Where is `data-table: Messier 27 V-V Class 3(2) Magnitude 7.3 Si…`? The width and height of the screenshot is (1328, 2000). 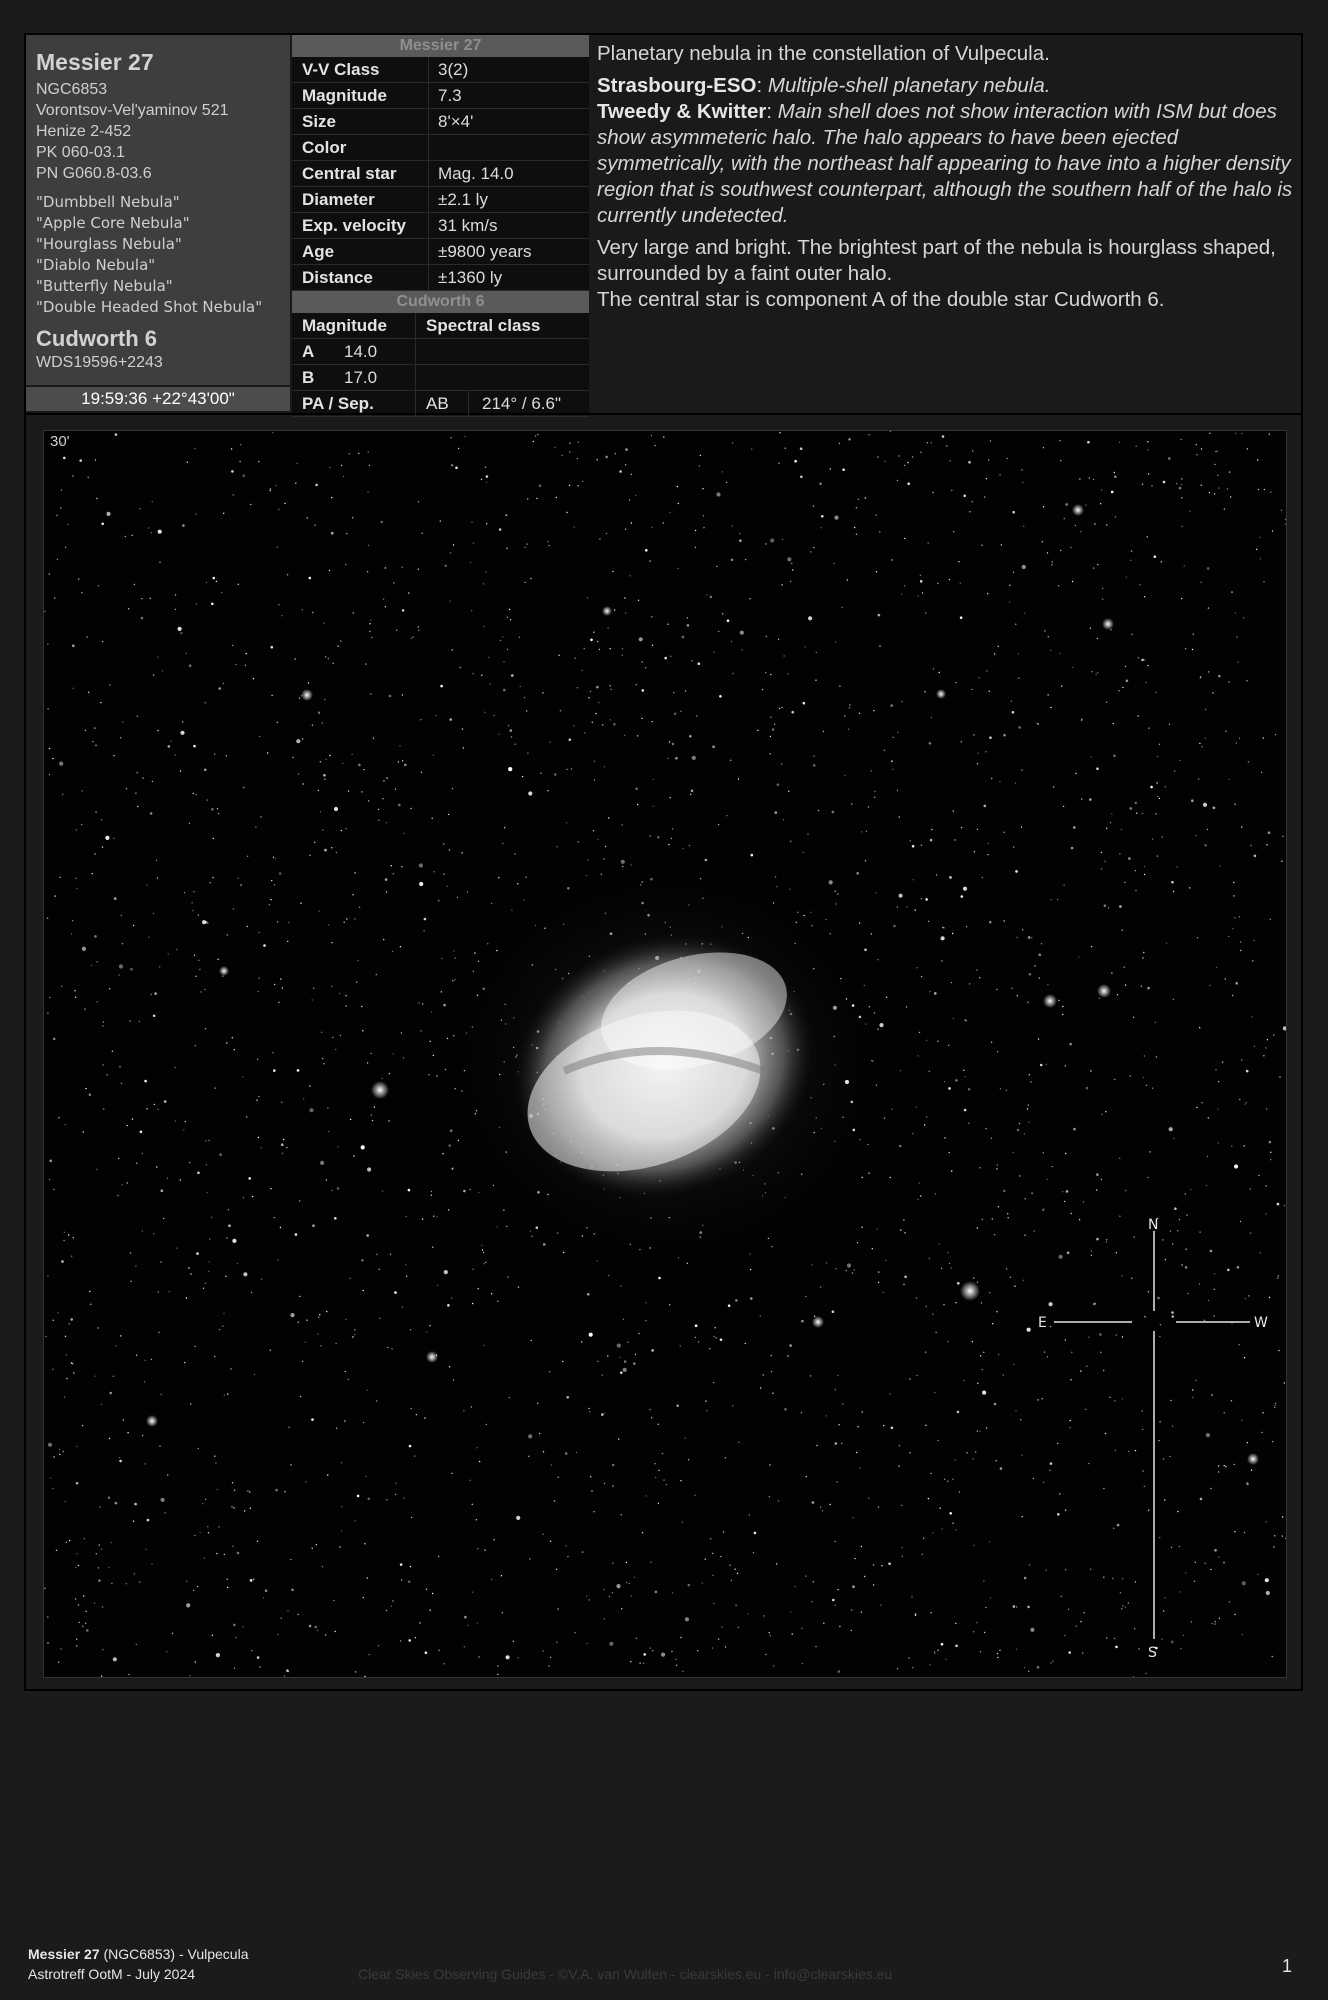
data-table: Messier 27 V-V Class 3(2) Magnitude 7.3 Si… is located at coordinates (440, 226).